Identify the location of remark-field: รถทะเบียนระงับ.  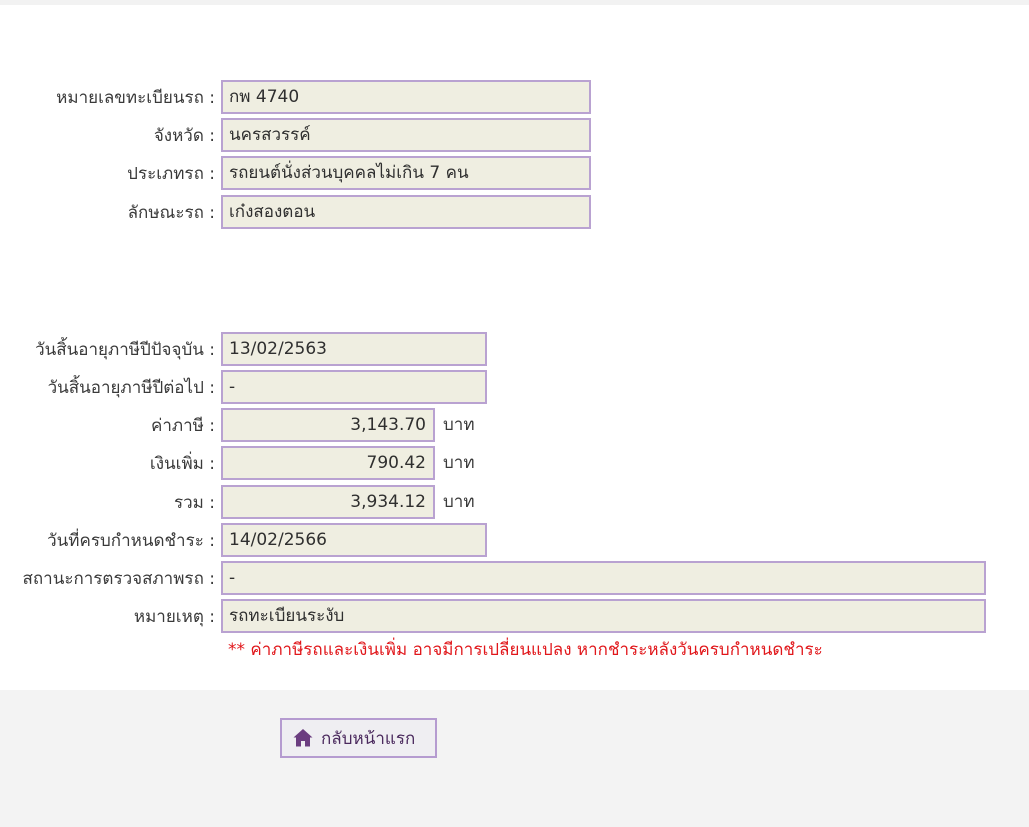
(603, 616).